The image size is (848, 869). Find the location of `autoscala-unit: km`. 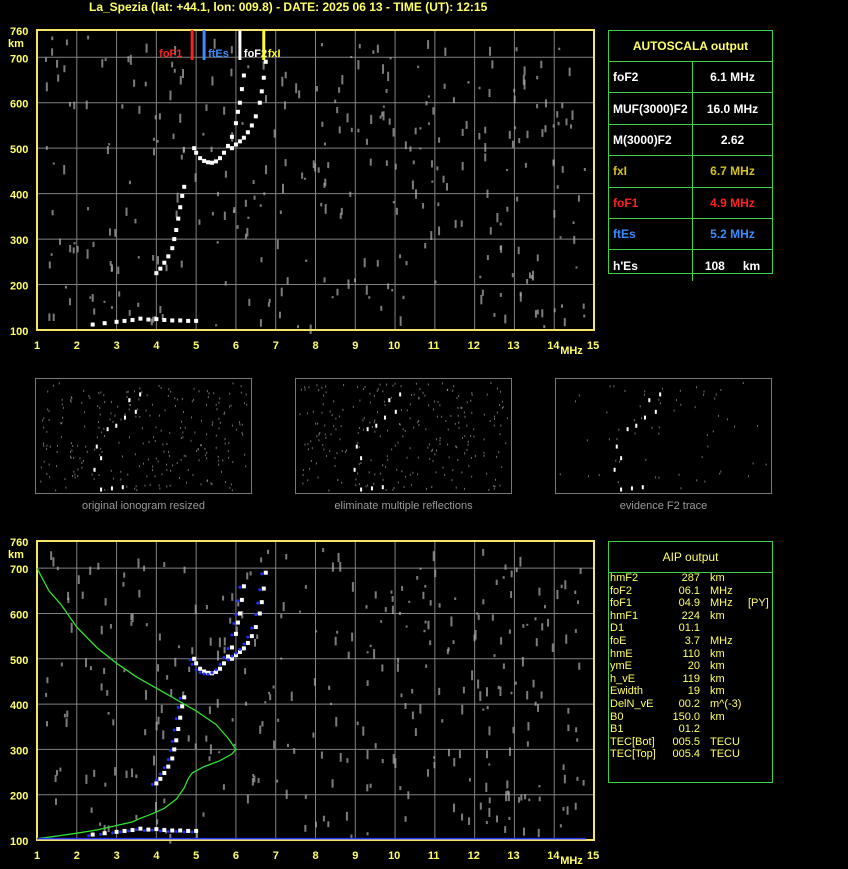

autoscala-unit: km is located at coordinates (751, 265).